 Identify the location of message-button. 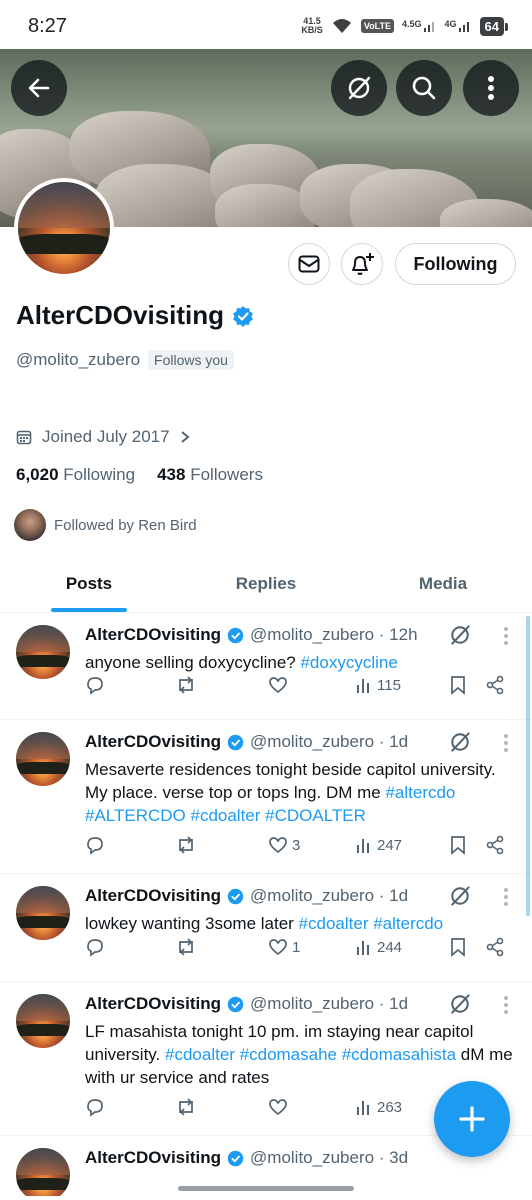
(309, 264).